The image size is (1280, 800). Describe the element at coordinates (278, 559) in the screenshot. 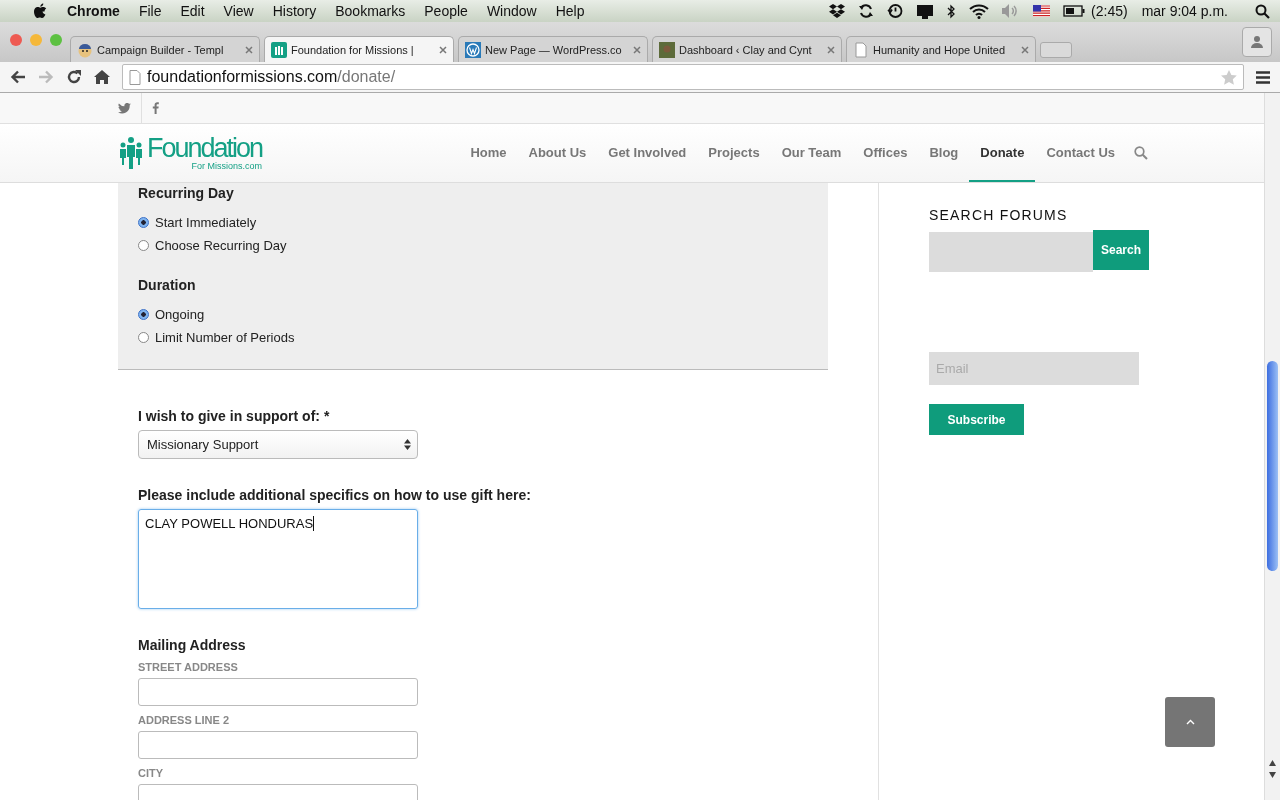

I see `specifics-text-area: CLAY POWELL HONDURAS` at that location.